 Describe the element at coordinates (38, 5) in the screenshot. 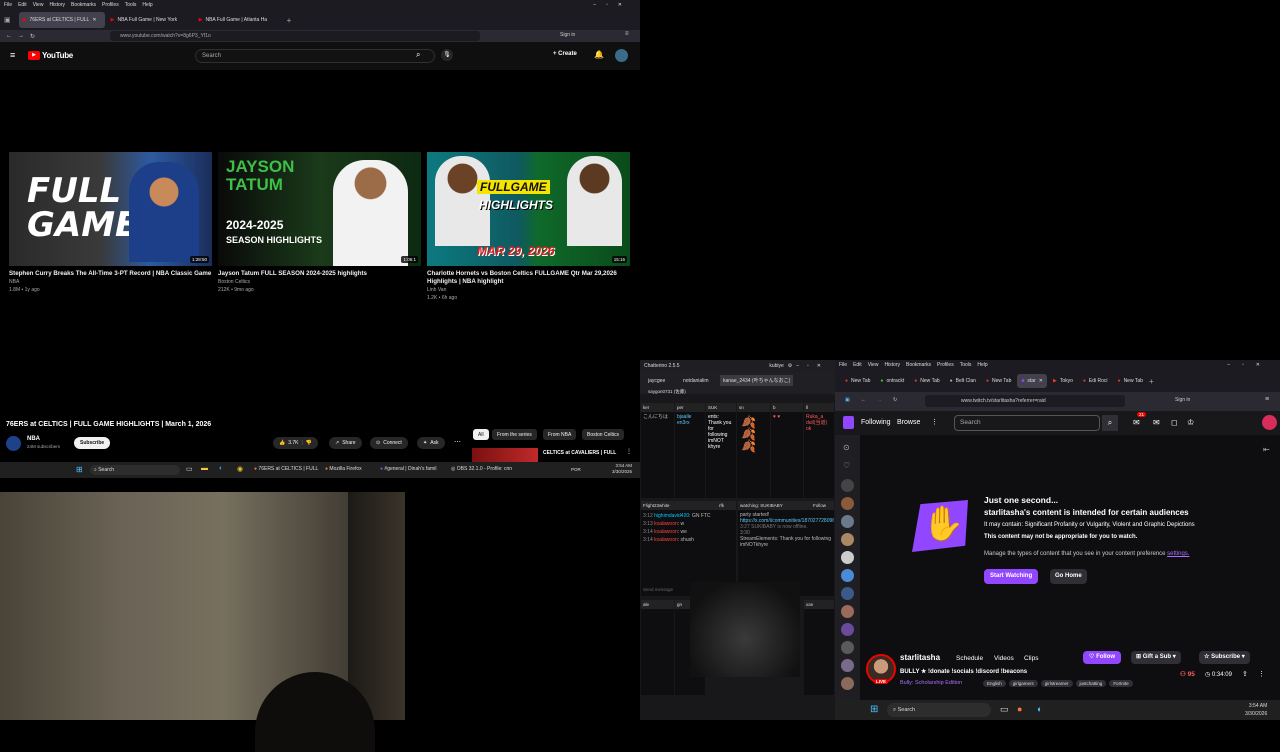

I see `menu-view: View` at that location.